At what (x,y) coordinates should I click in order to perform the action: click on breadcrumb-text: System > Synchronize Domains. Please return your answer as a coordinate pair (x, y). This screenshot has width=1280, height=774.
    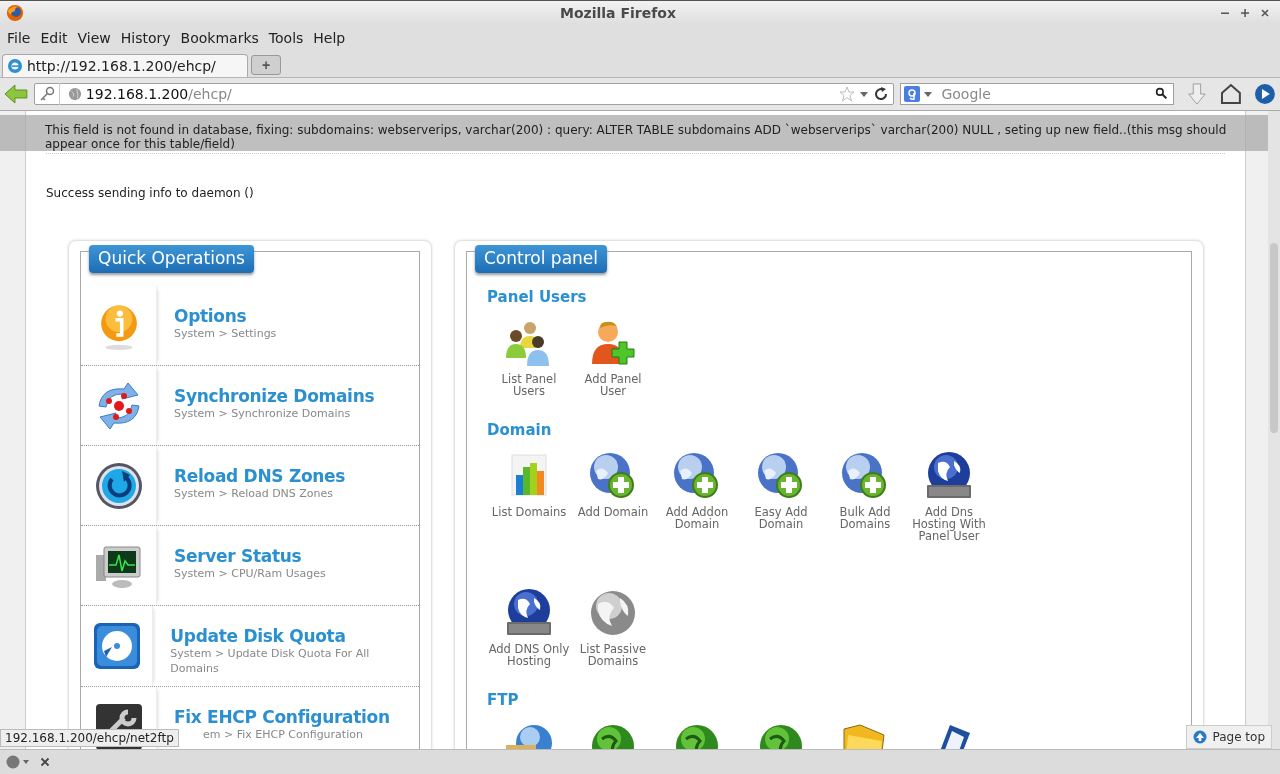
    Looking at the image, I should click on (263, 413).